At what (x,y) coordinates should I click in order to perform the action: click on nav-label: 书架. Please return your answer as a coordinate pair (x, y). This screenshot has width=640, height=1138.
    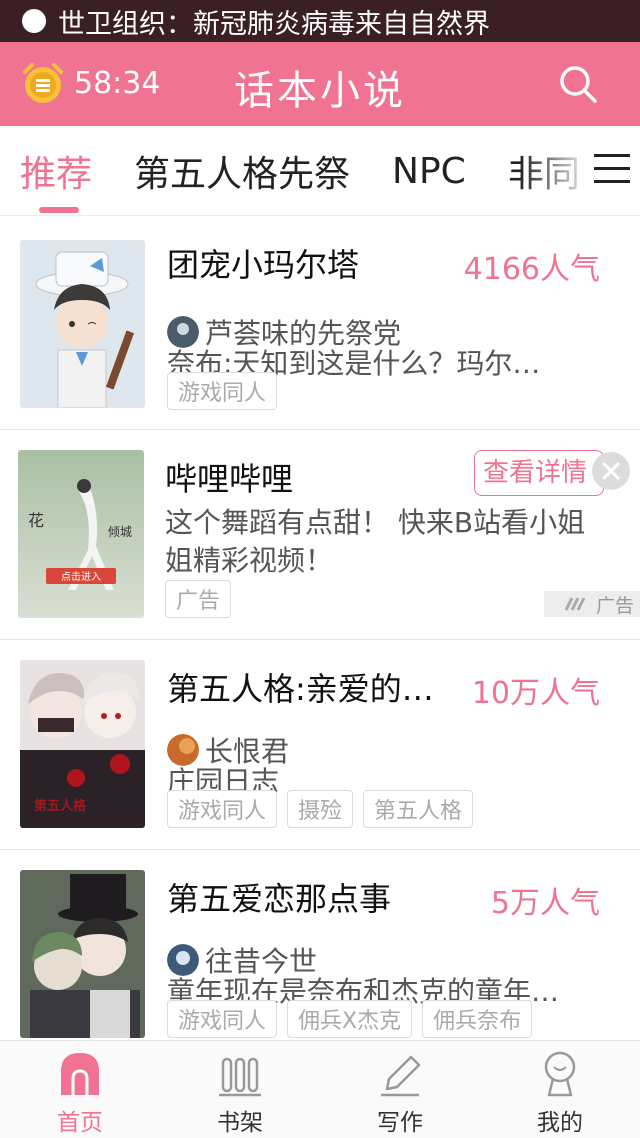
    Looking at the image, I should click on (240, 1123).